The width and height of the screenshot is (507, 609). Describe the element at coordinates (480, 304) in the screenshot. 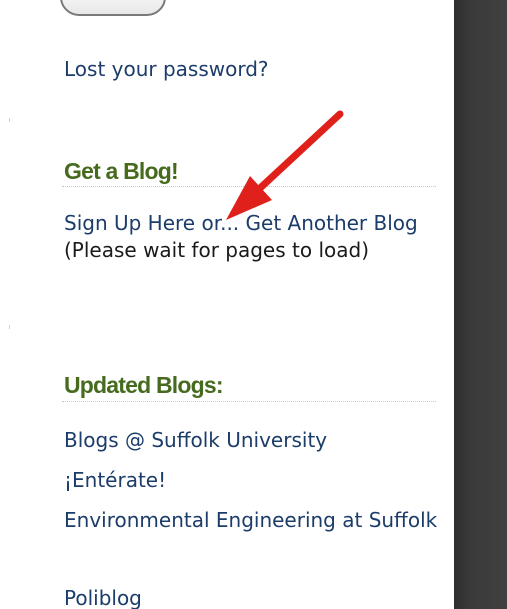

I see `dark-side-panel` at that location.